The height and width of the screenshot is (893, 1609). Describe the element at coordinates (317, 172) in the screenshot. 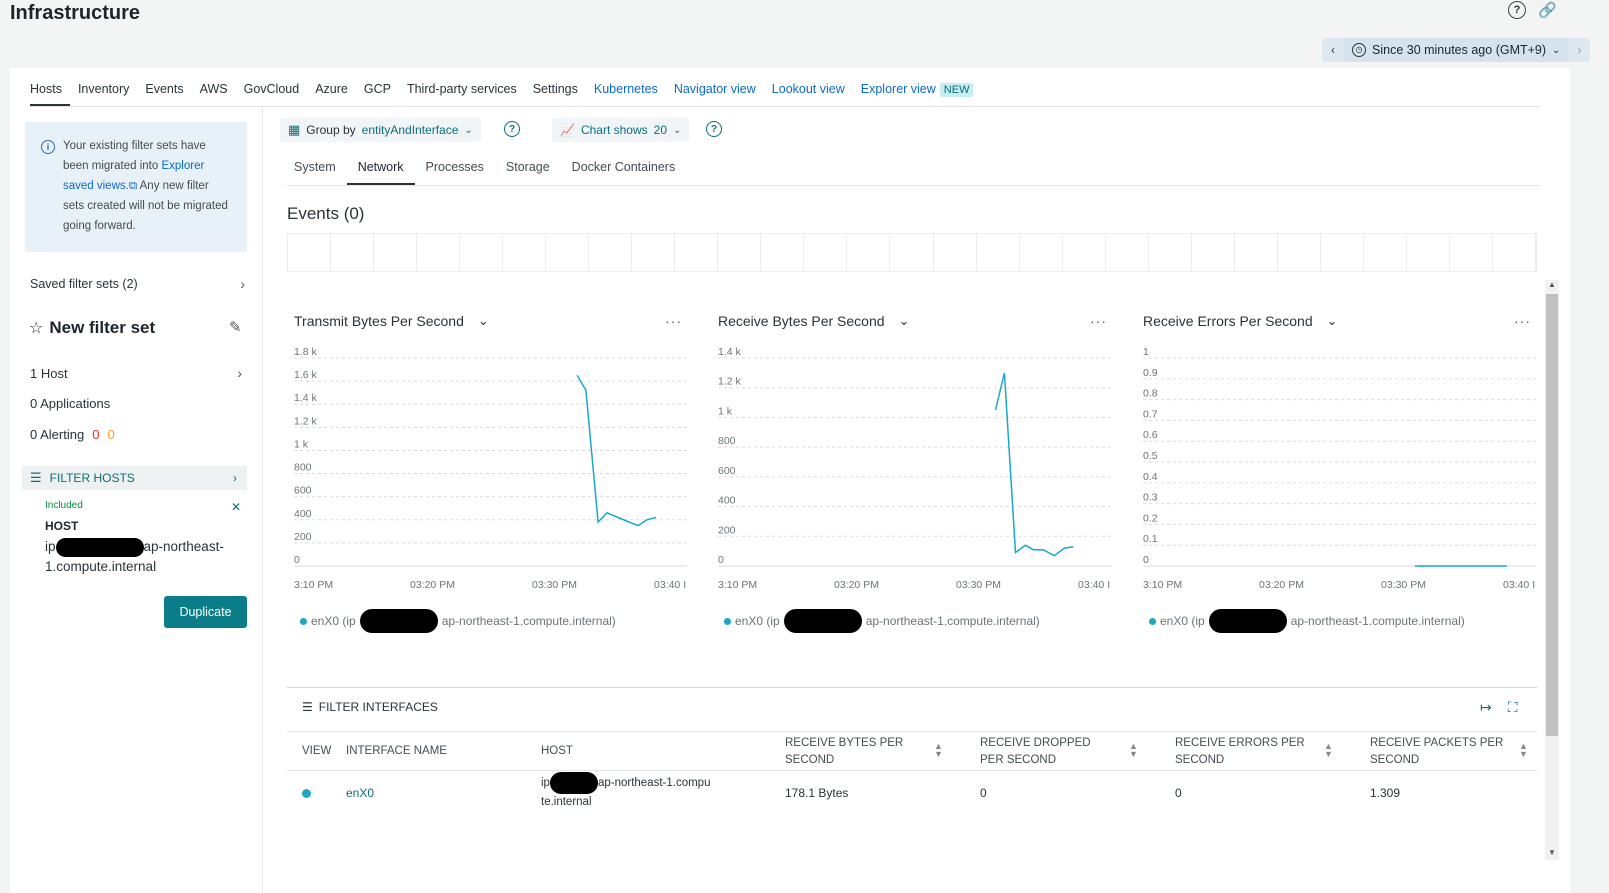

I see `subtab-system: System` at that location.